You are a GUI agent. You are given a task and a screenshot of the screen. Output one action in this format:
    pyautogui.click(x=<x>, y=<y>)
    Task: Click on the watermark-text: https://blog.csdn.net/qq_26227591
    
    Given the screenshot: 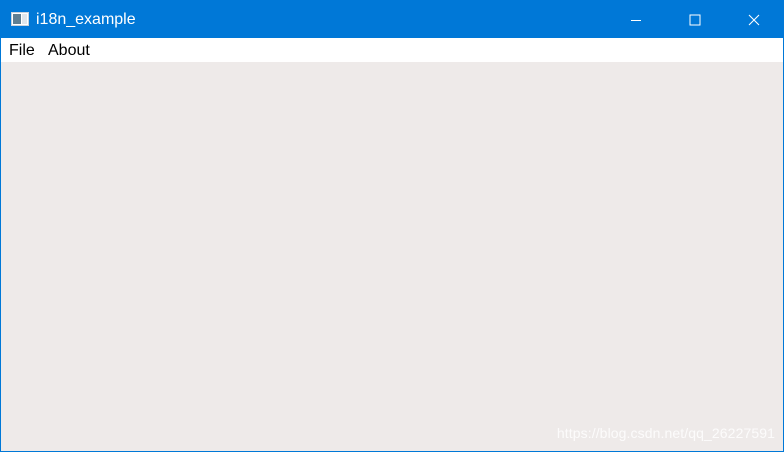 What is the action you would take?
    pyautogui.click(x=665, y=433)
    